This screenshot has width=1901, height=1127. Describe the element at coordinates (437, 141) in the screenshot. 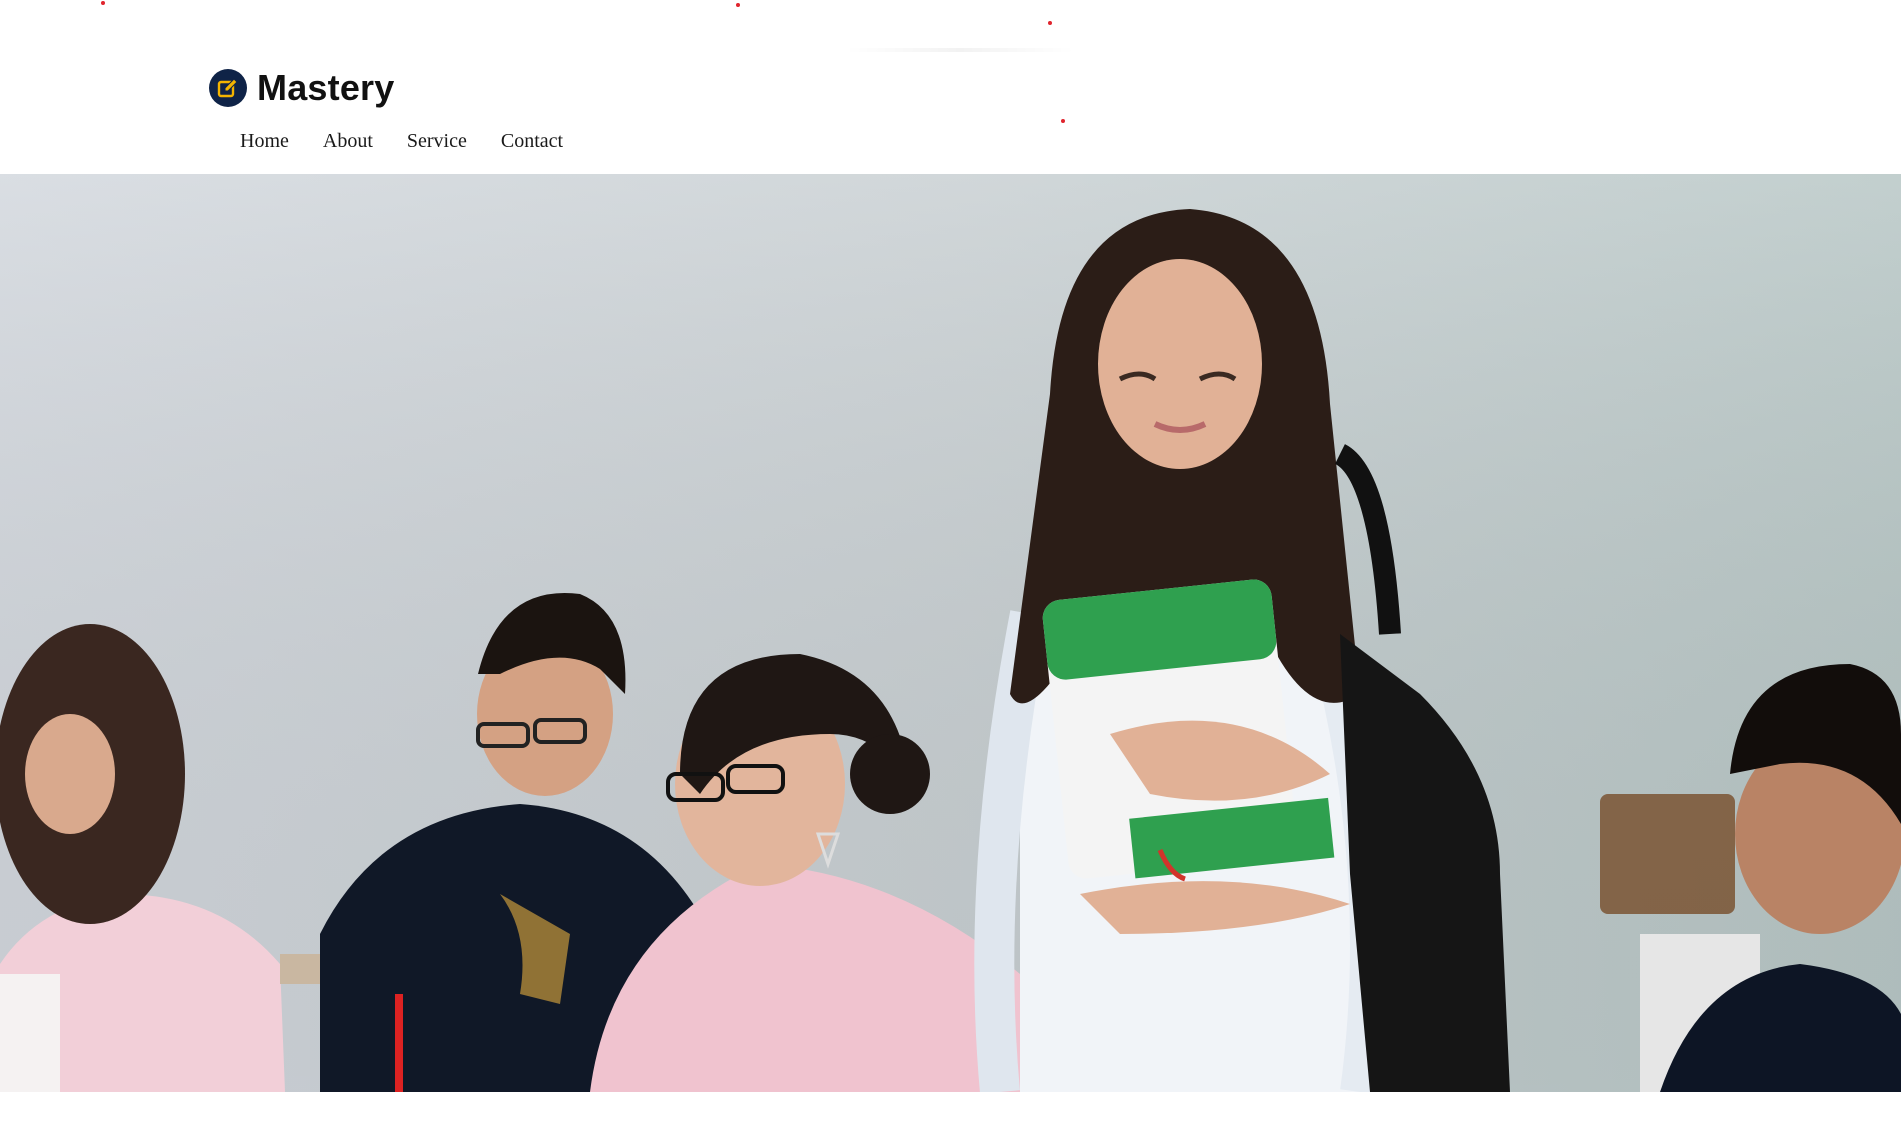

I see `nav-item-service: Service` at that location.